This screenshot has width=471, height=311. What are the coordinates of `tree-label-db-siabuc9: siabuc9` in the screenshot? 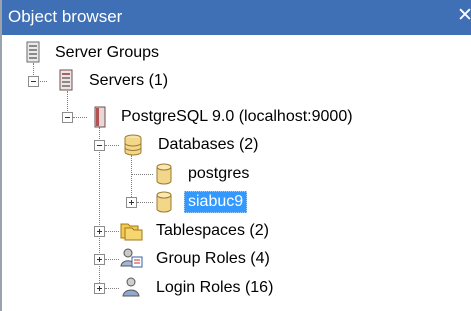 It's located at (216, 202).